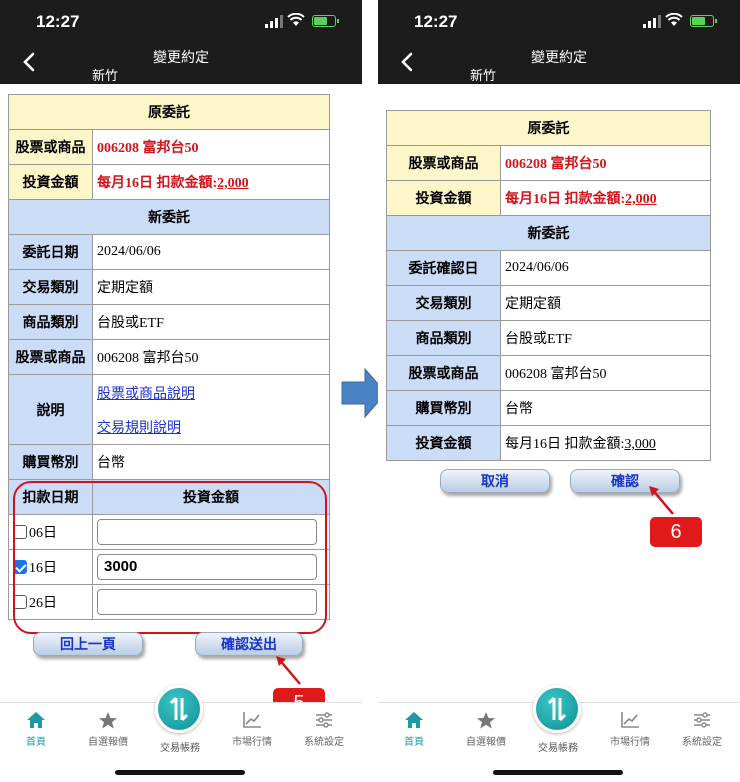  I want to click on new-amount-prefix: 每月16日 扣款金額:, so click(565, 444).